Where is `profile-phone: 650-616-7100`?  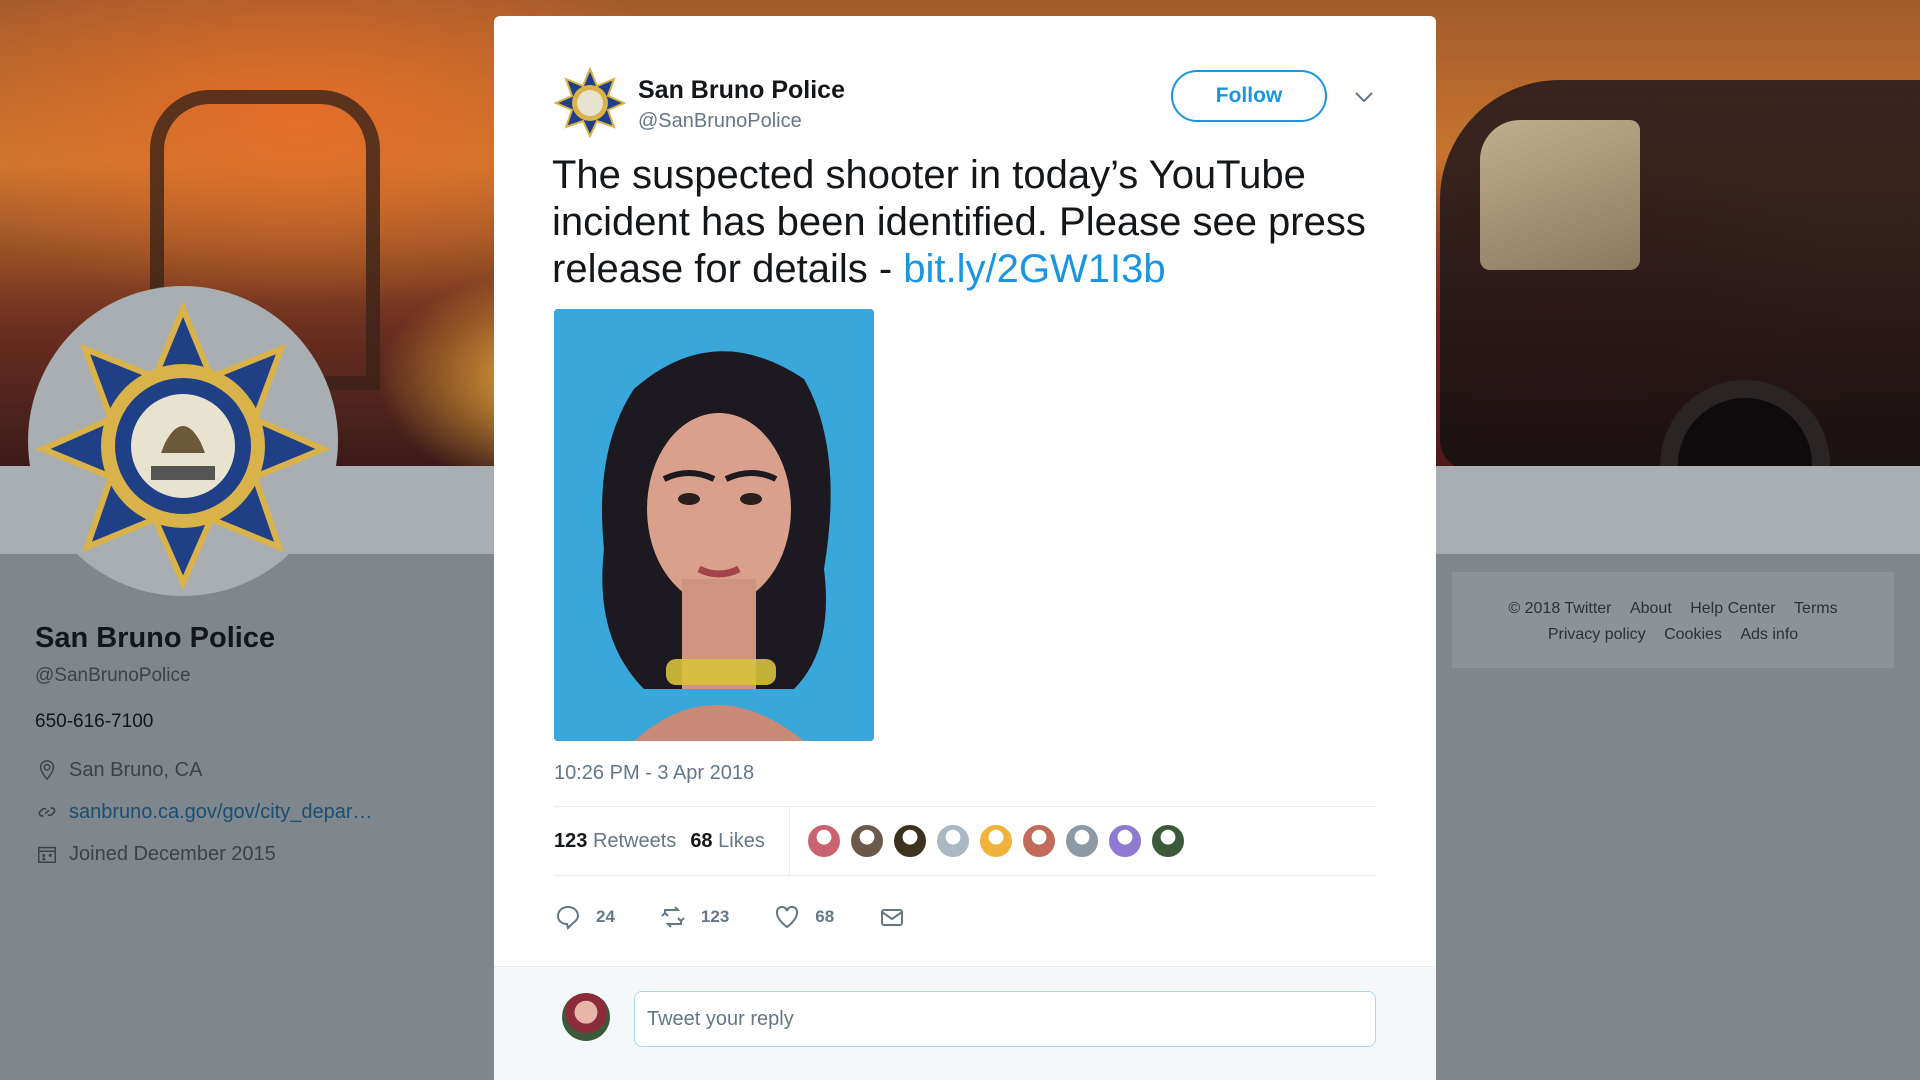 profile-phone: 650-616-7100 is located at coordinates (94, 721).